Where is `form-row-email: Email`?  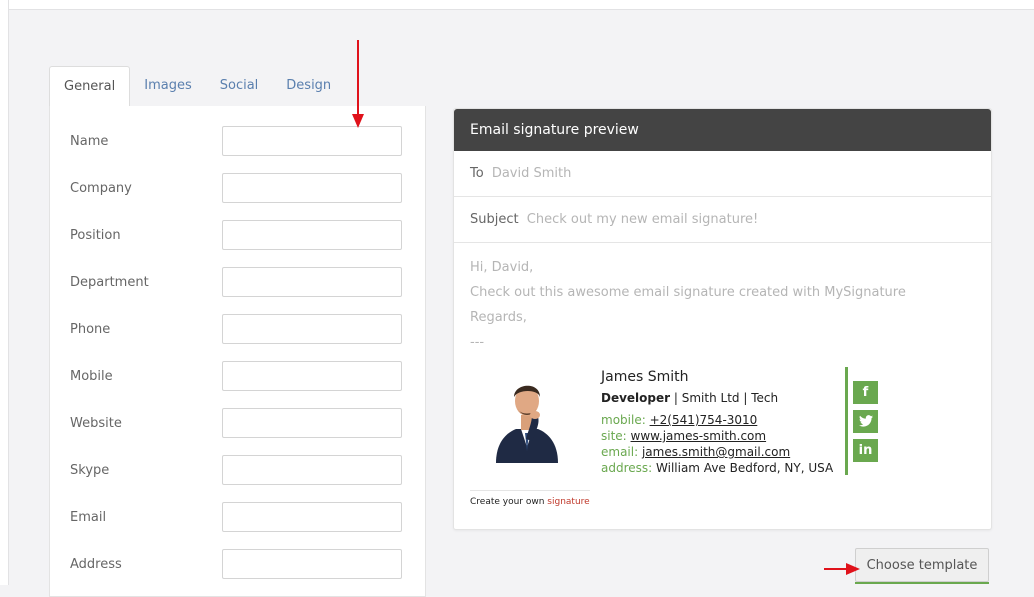 form-row-email: Email is located at coordinates (237, 518).